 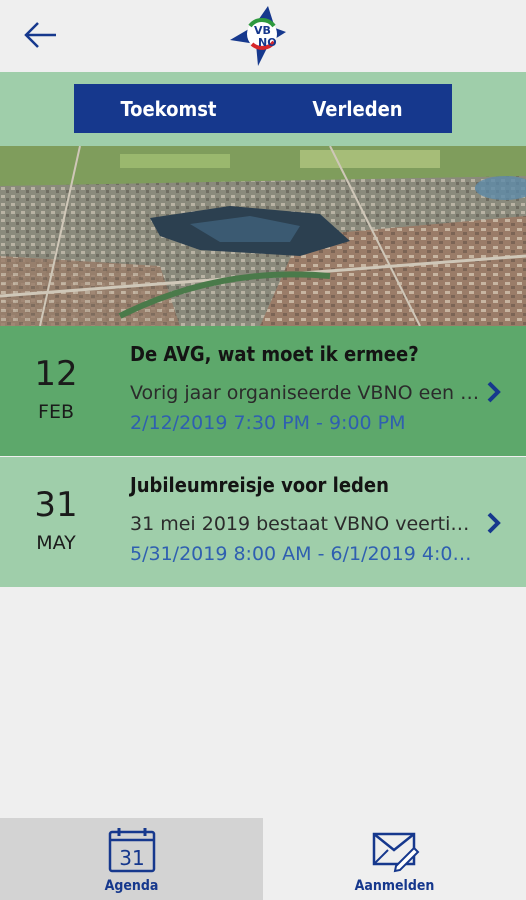 What do you see at coordinates (56, 543) in the screenshot?
I see `event-month: MAY` at bounding box center [56, 543].